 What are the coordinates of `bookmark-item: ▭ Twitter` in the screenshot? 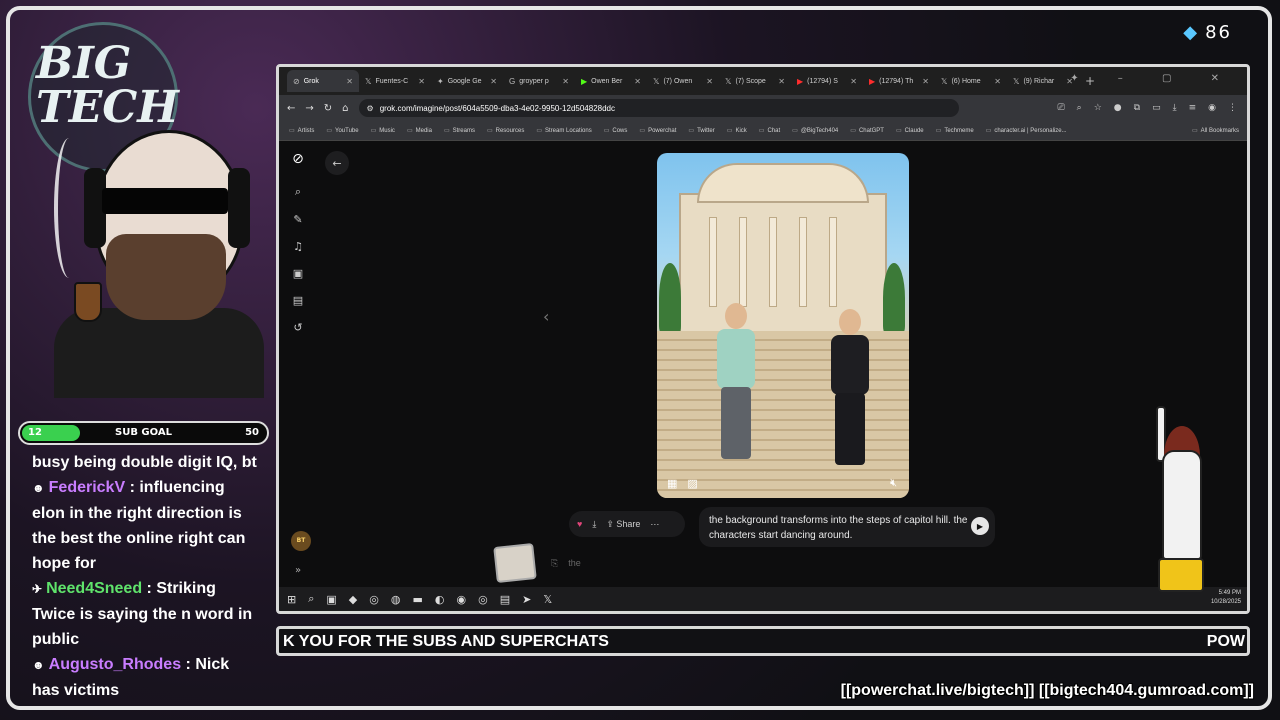 It's located at (701, 130).